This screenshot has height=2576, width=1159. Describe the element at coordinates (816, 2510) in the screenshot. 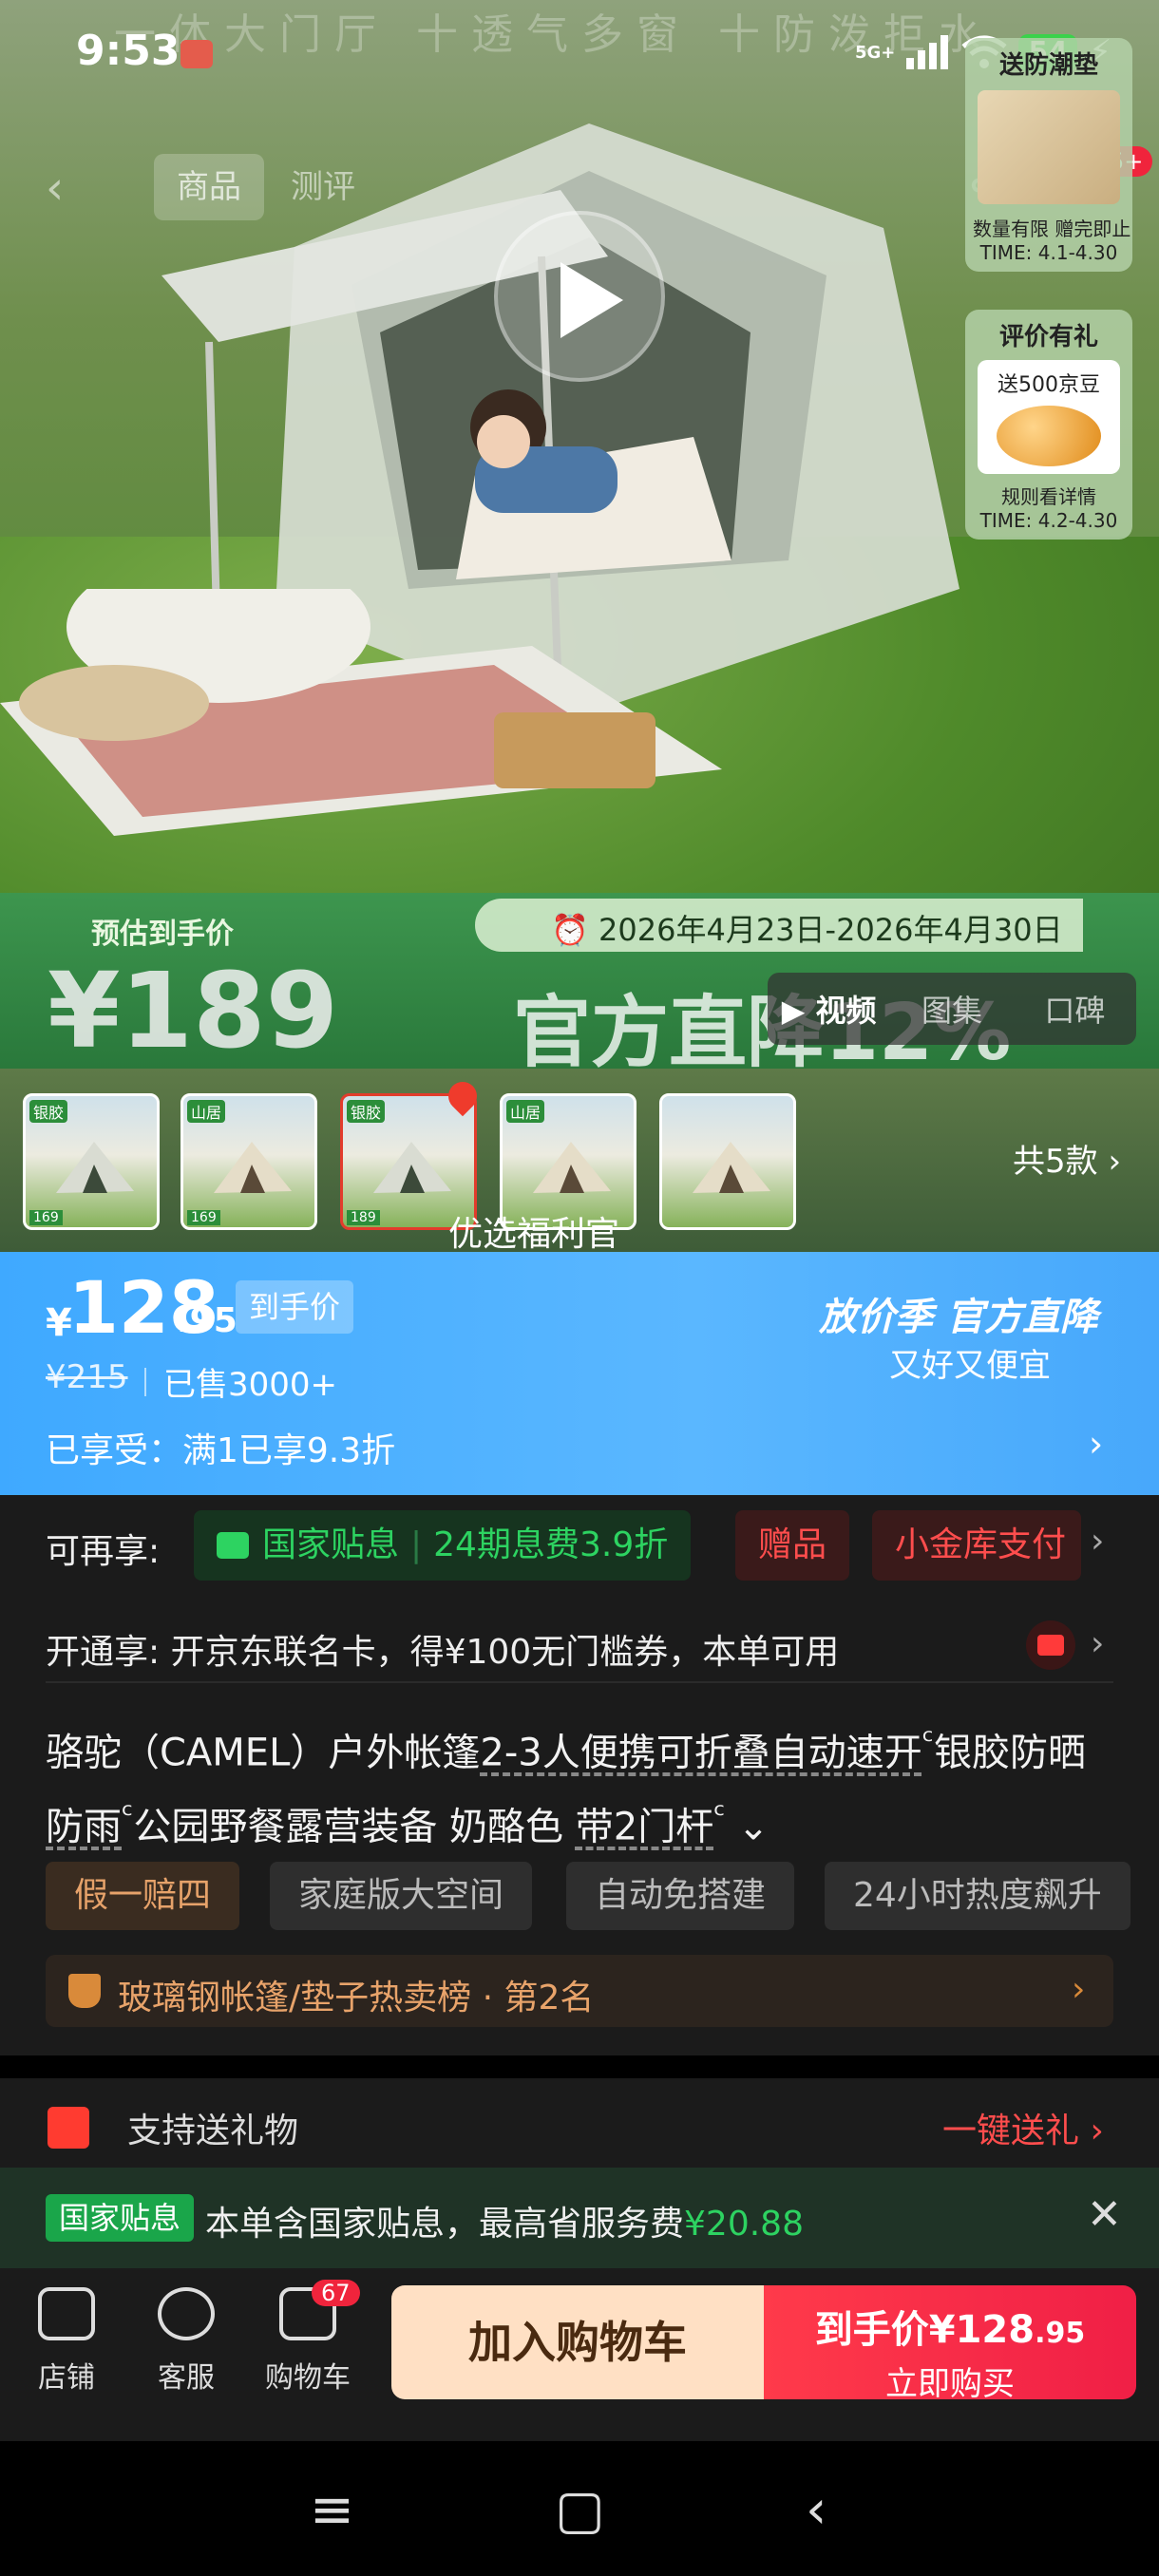

I see `back-nav-icon: ‹` at that location.